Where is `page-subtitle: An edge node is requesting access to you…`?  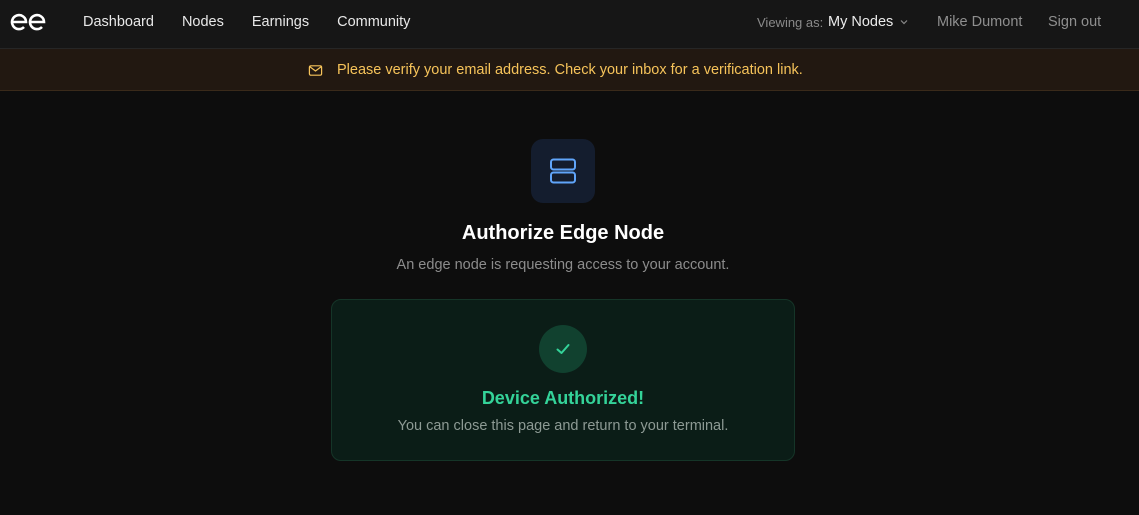
page-subtitle: An edge node is requesting access to you… is located at coordinates (563, 265).